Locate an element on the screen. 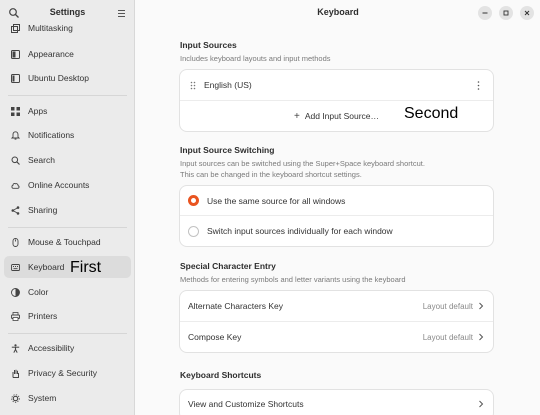 This screenshot has width=540, height=415. annotation-label-first: First is located at coordinates (86, 267).